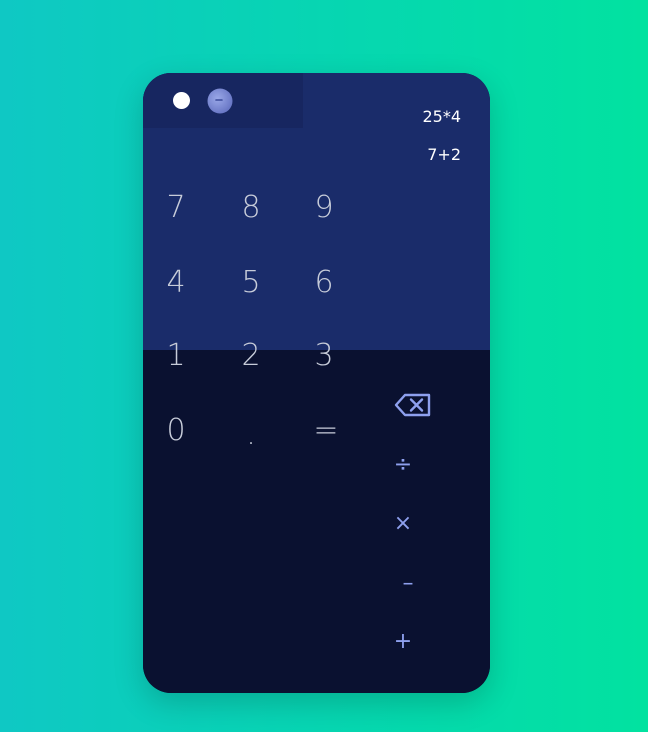  I want to click on moon-icon, so click(220, 101).